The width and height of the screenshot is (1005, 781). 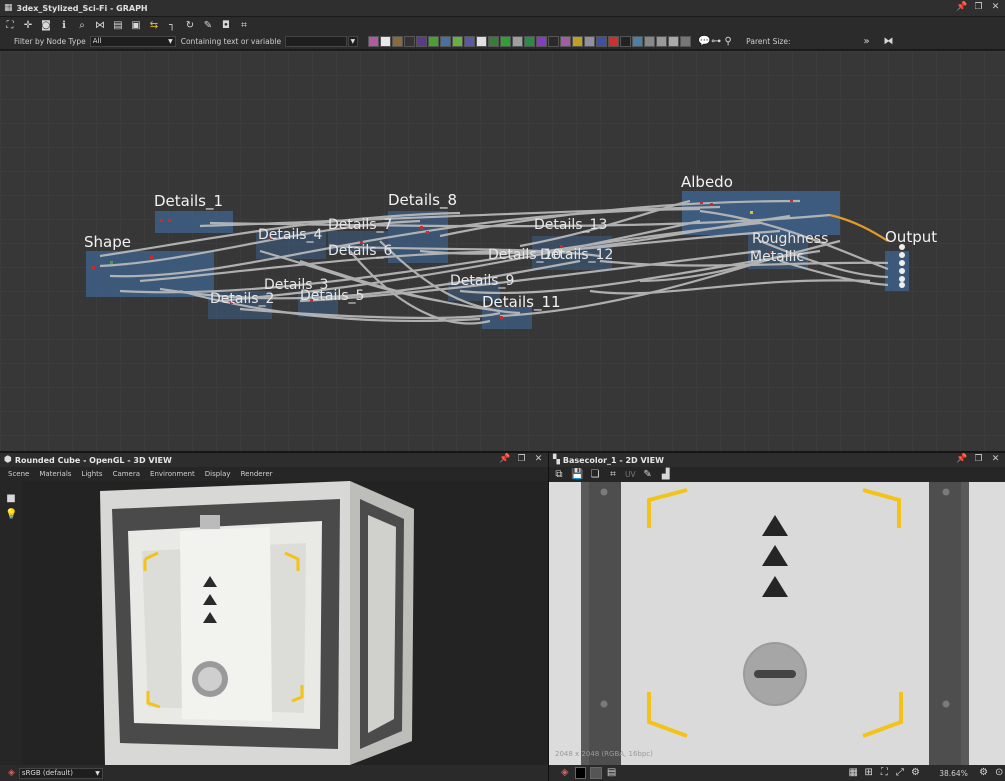 I want to click on menu-environment: Environment, so click(x=172, y=474).